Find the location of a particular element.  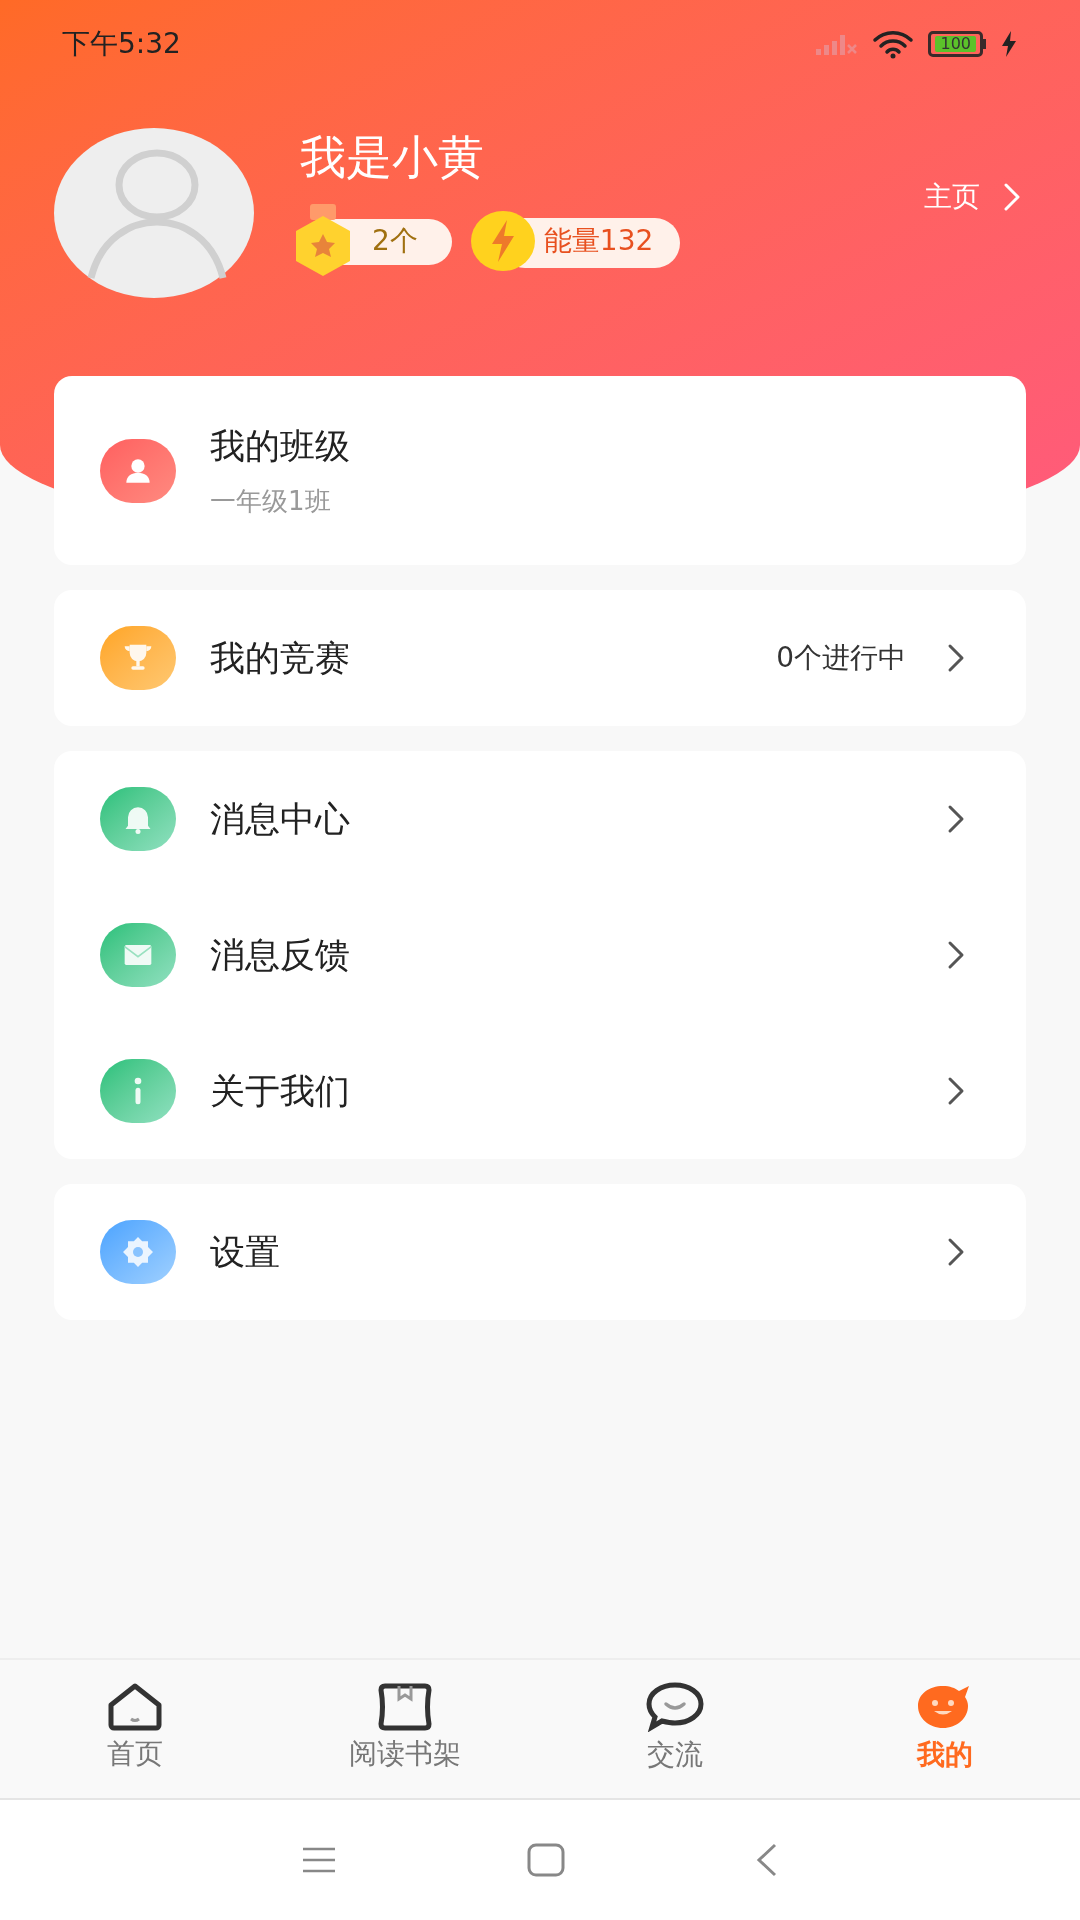

tab-item: 首页 is located at coordinates (135, 1729).